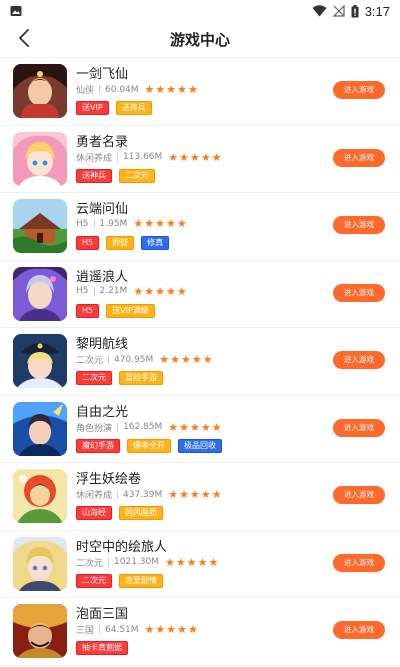 The width and height of the screenshot is (400, 667). I want to click on game-row: 云端问仙 H5 1.95M ★ ★ ★ ★ ★ H5 师徒 修真 进入游戏, so click(200, 227).